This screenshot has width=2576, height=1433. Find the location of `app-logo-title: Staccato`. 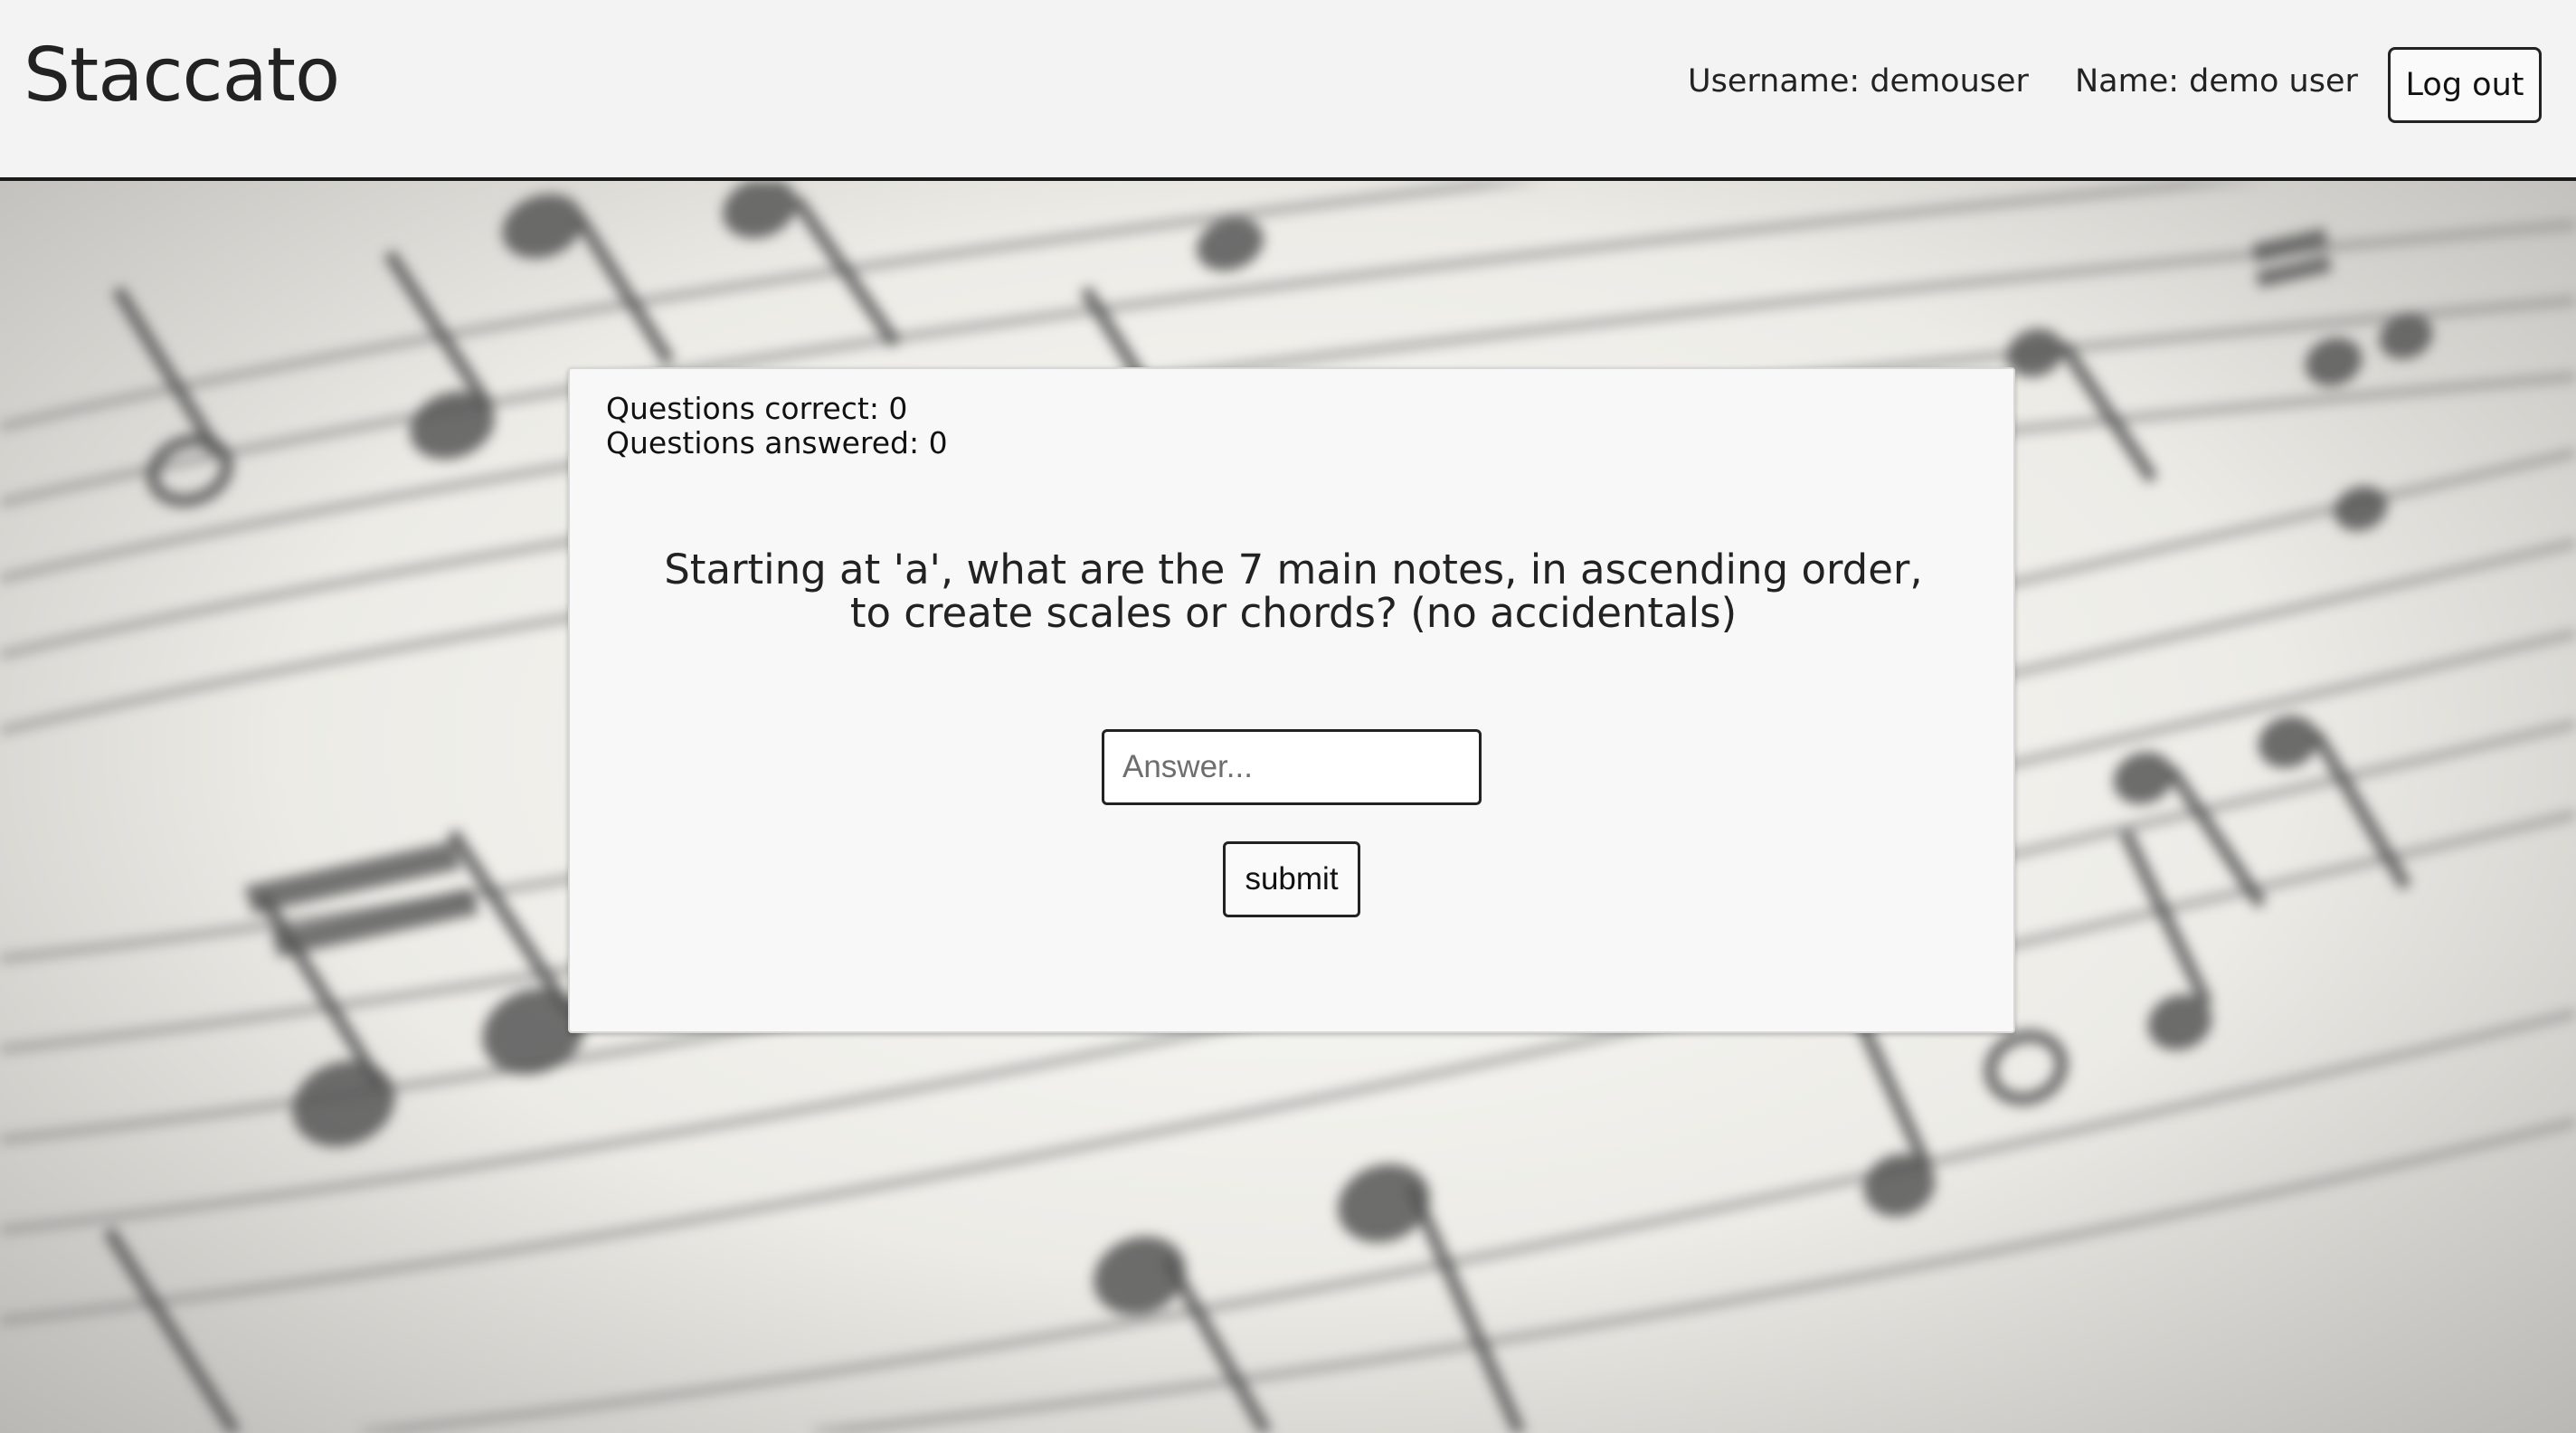

app-logo-title: Staccato is located at coordinates (182, 76).